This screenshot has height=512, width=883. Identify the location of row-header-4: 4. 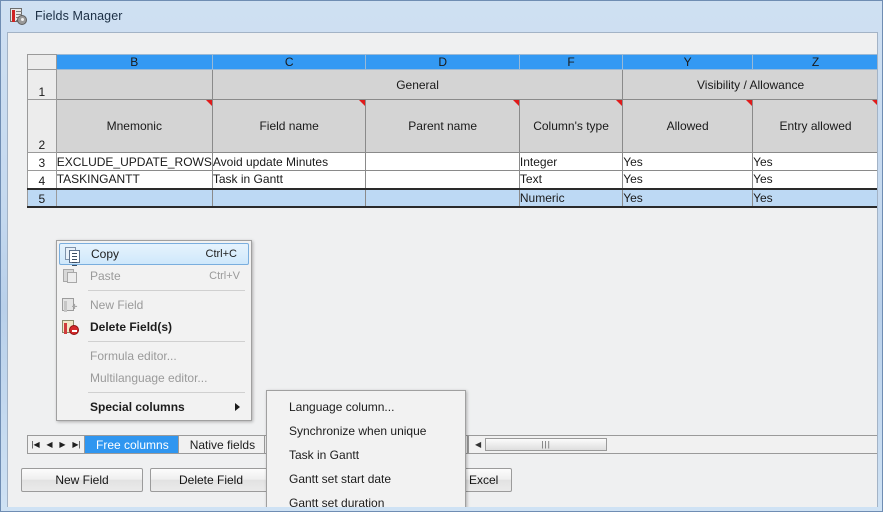
(42, 179).